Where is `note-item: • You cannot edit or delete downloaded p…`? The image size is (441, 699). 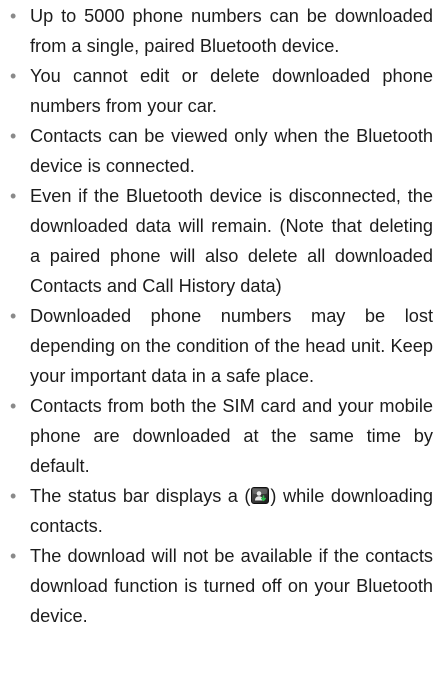 note-item: • You cannot edit or delete downloaded p… is located at coordinates (220, 91).